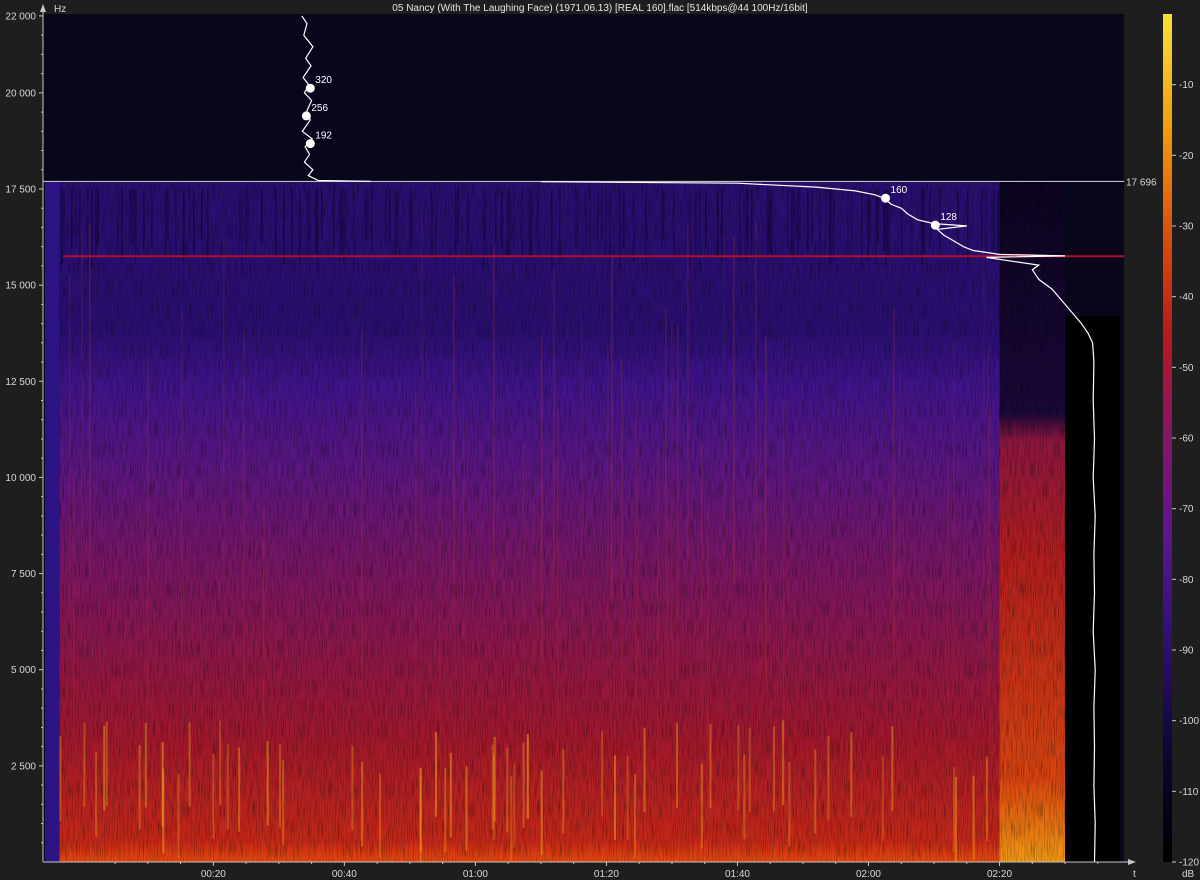  Describe the element at coordinates (323, 80) in the screenshot. I see `bitrate-marker-label: 320` at that location.